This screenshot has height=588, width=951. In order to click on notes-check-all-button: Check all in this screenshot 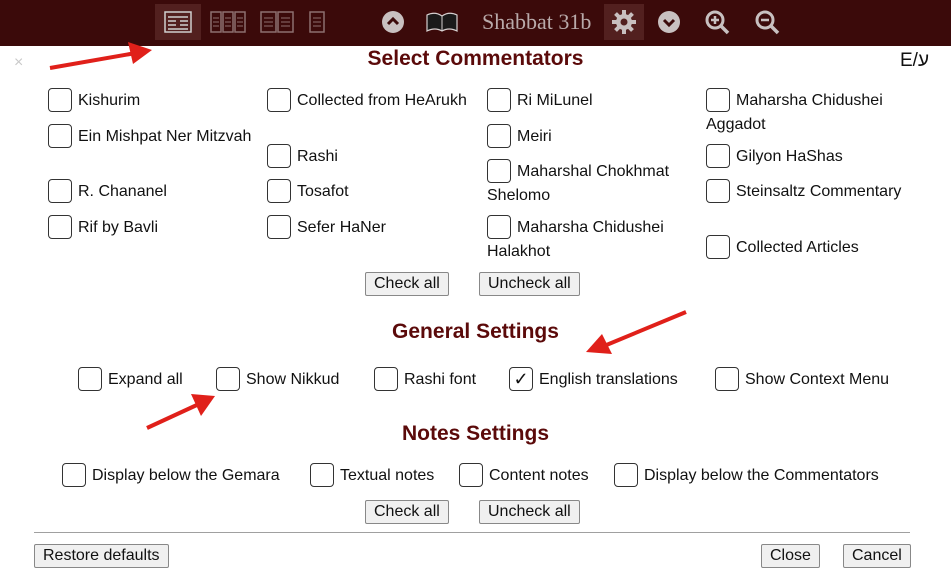, I will do `click(407, 512)`.